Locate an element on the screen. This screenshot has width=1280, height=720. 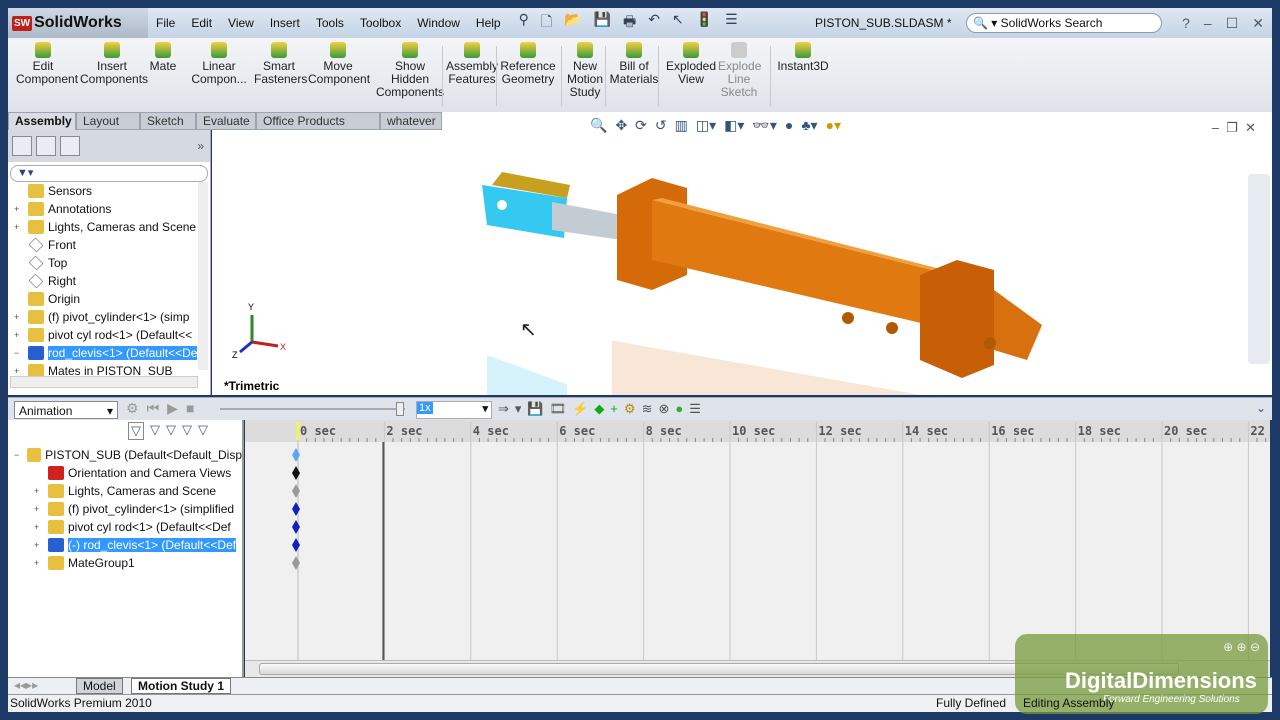
filter-autokey-icon: ▽ is located at coordinates (203, 431).